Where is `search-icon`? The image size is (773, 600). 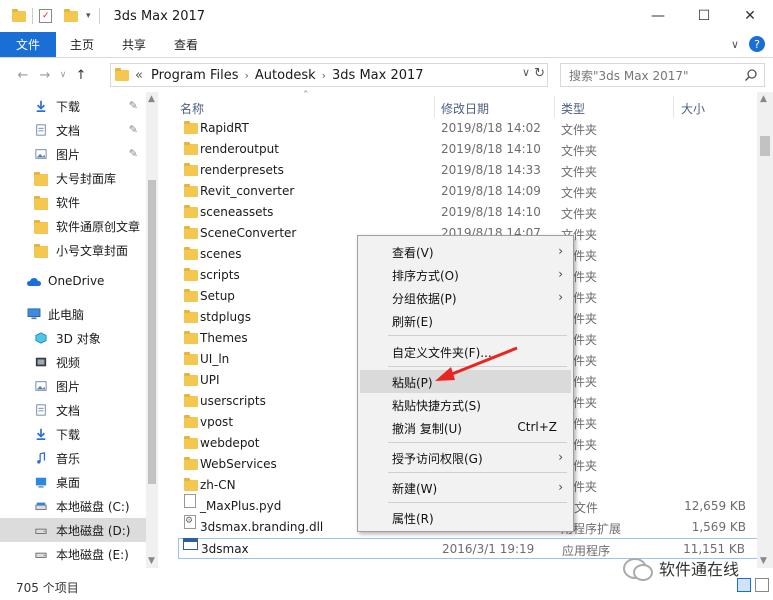
search-icon is located at coordinates (751, 75).